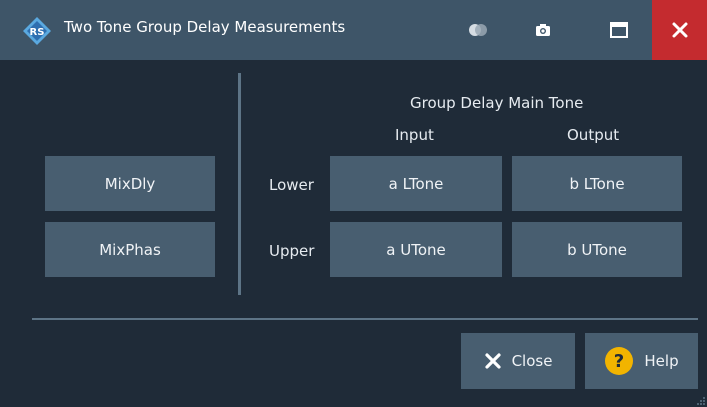  I want to click on question-icon: ?, so click(619, 361).